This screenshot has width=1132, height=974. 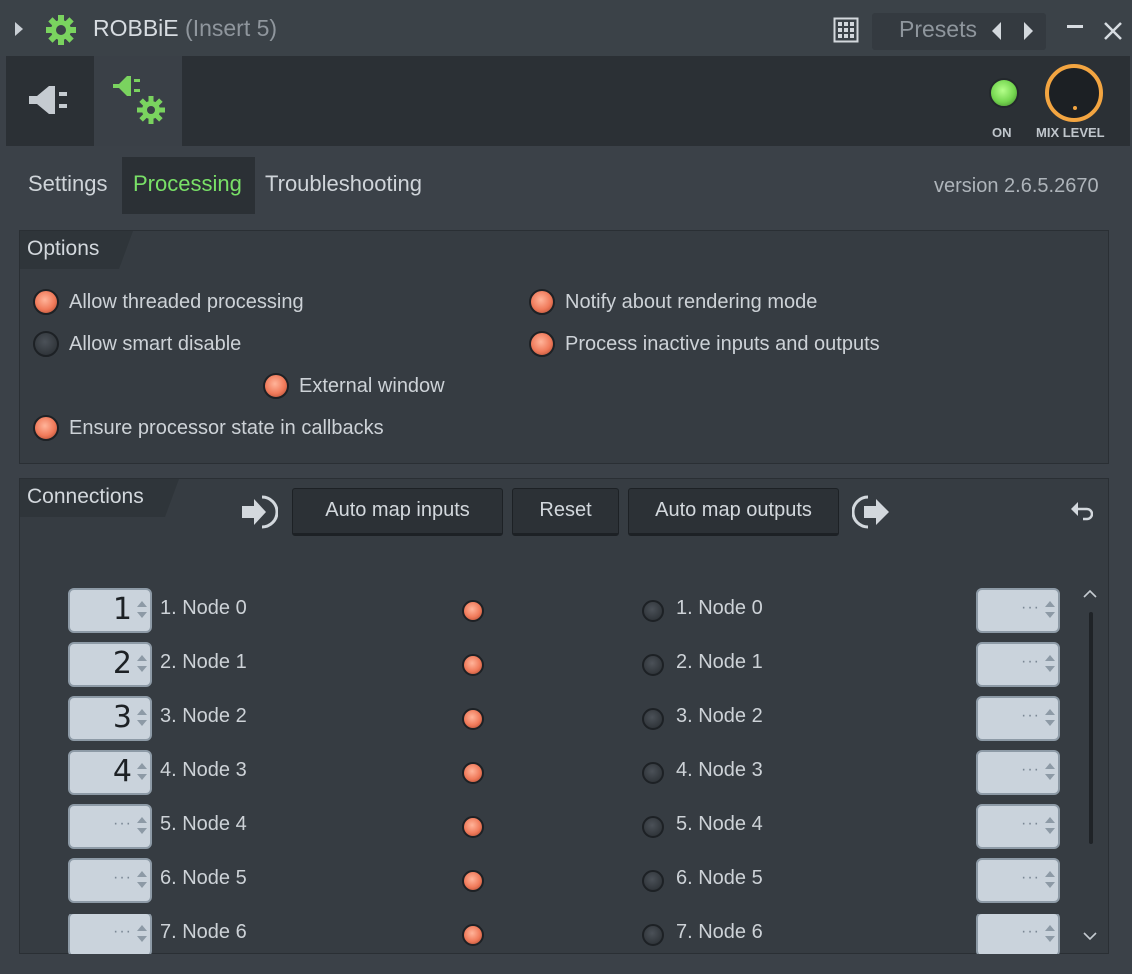 I want to click on expand-triangle-icon, so click(x=19, y=29).